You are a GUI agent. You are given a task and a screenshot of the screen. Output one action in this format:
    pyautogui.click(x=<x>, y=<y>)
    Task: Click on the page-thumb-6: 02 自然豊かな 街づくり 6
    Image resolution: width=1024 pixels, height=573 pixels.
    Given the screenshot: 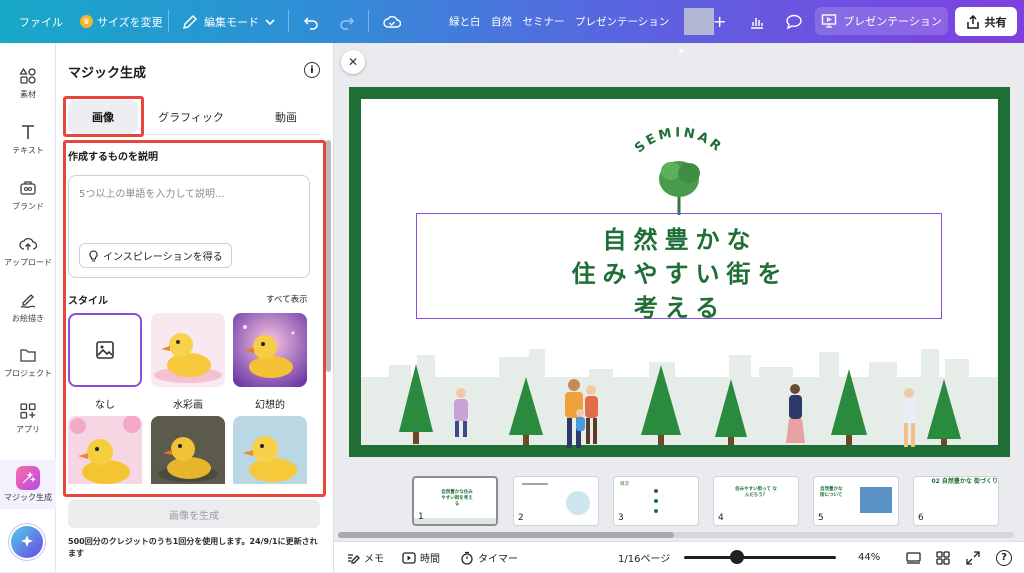 What is the action you would take?
    pyautogui.click(x=956, y=501)
    